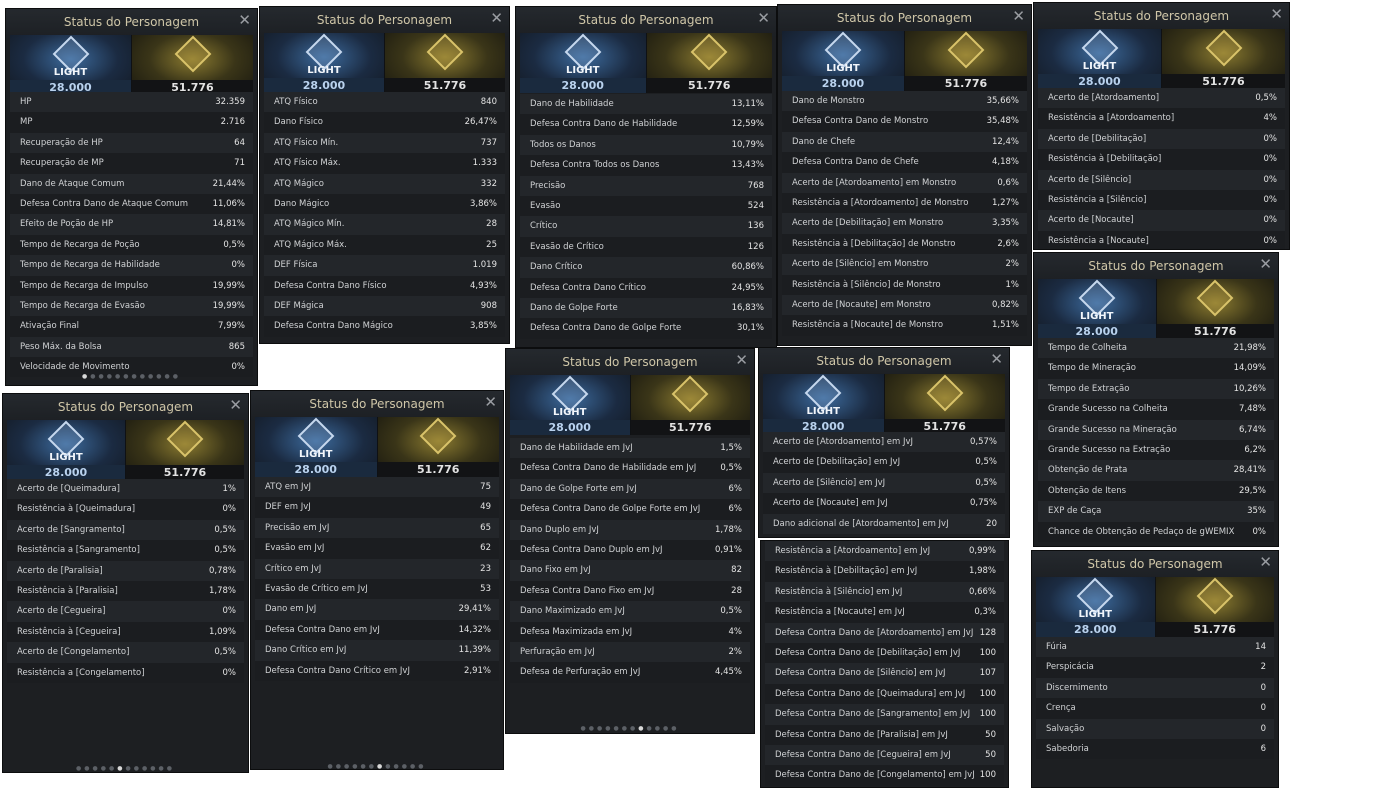 Image resolution: width=1400 pixels, height=788 pixels. I want to click on stat-row: Acerto de [Cegueira] 0%, so click(125, 611).